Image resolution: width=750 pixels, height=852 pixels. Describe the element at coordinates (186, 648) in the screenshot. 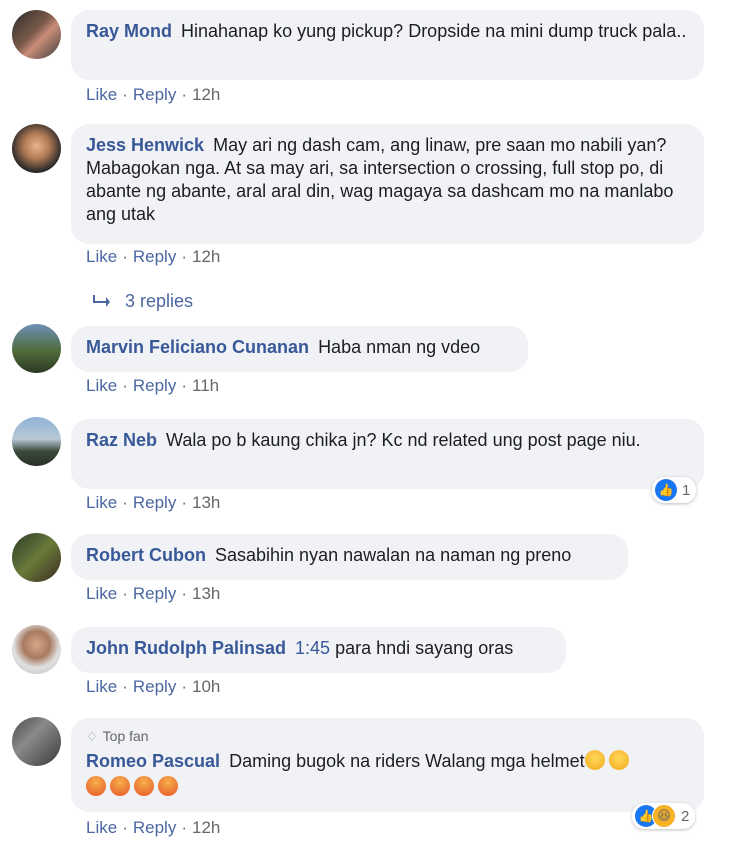

I see `comment-author: John Rudolph Palinsad` at that location.